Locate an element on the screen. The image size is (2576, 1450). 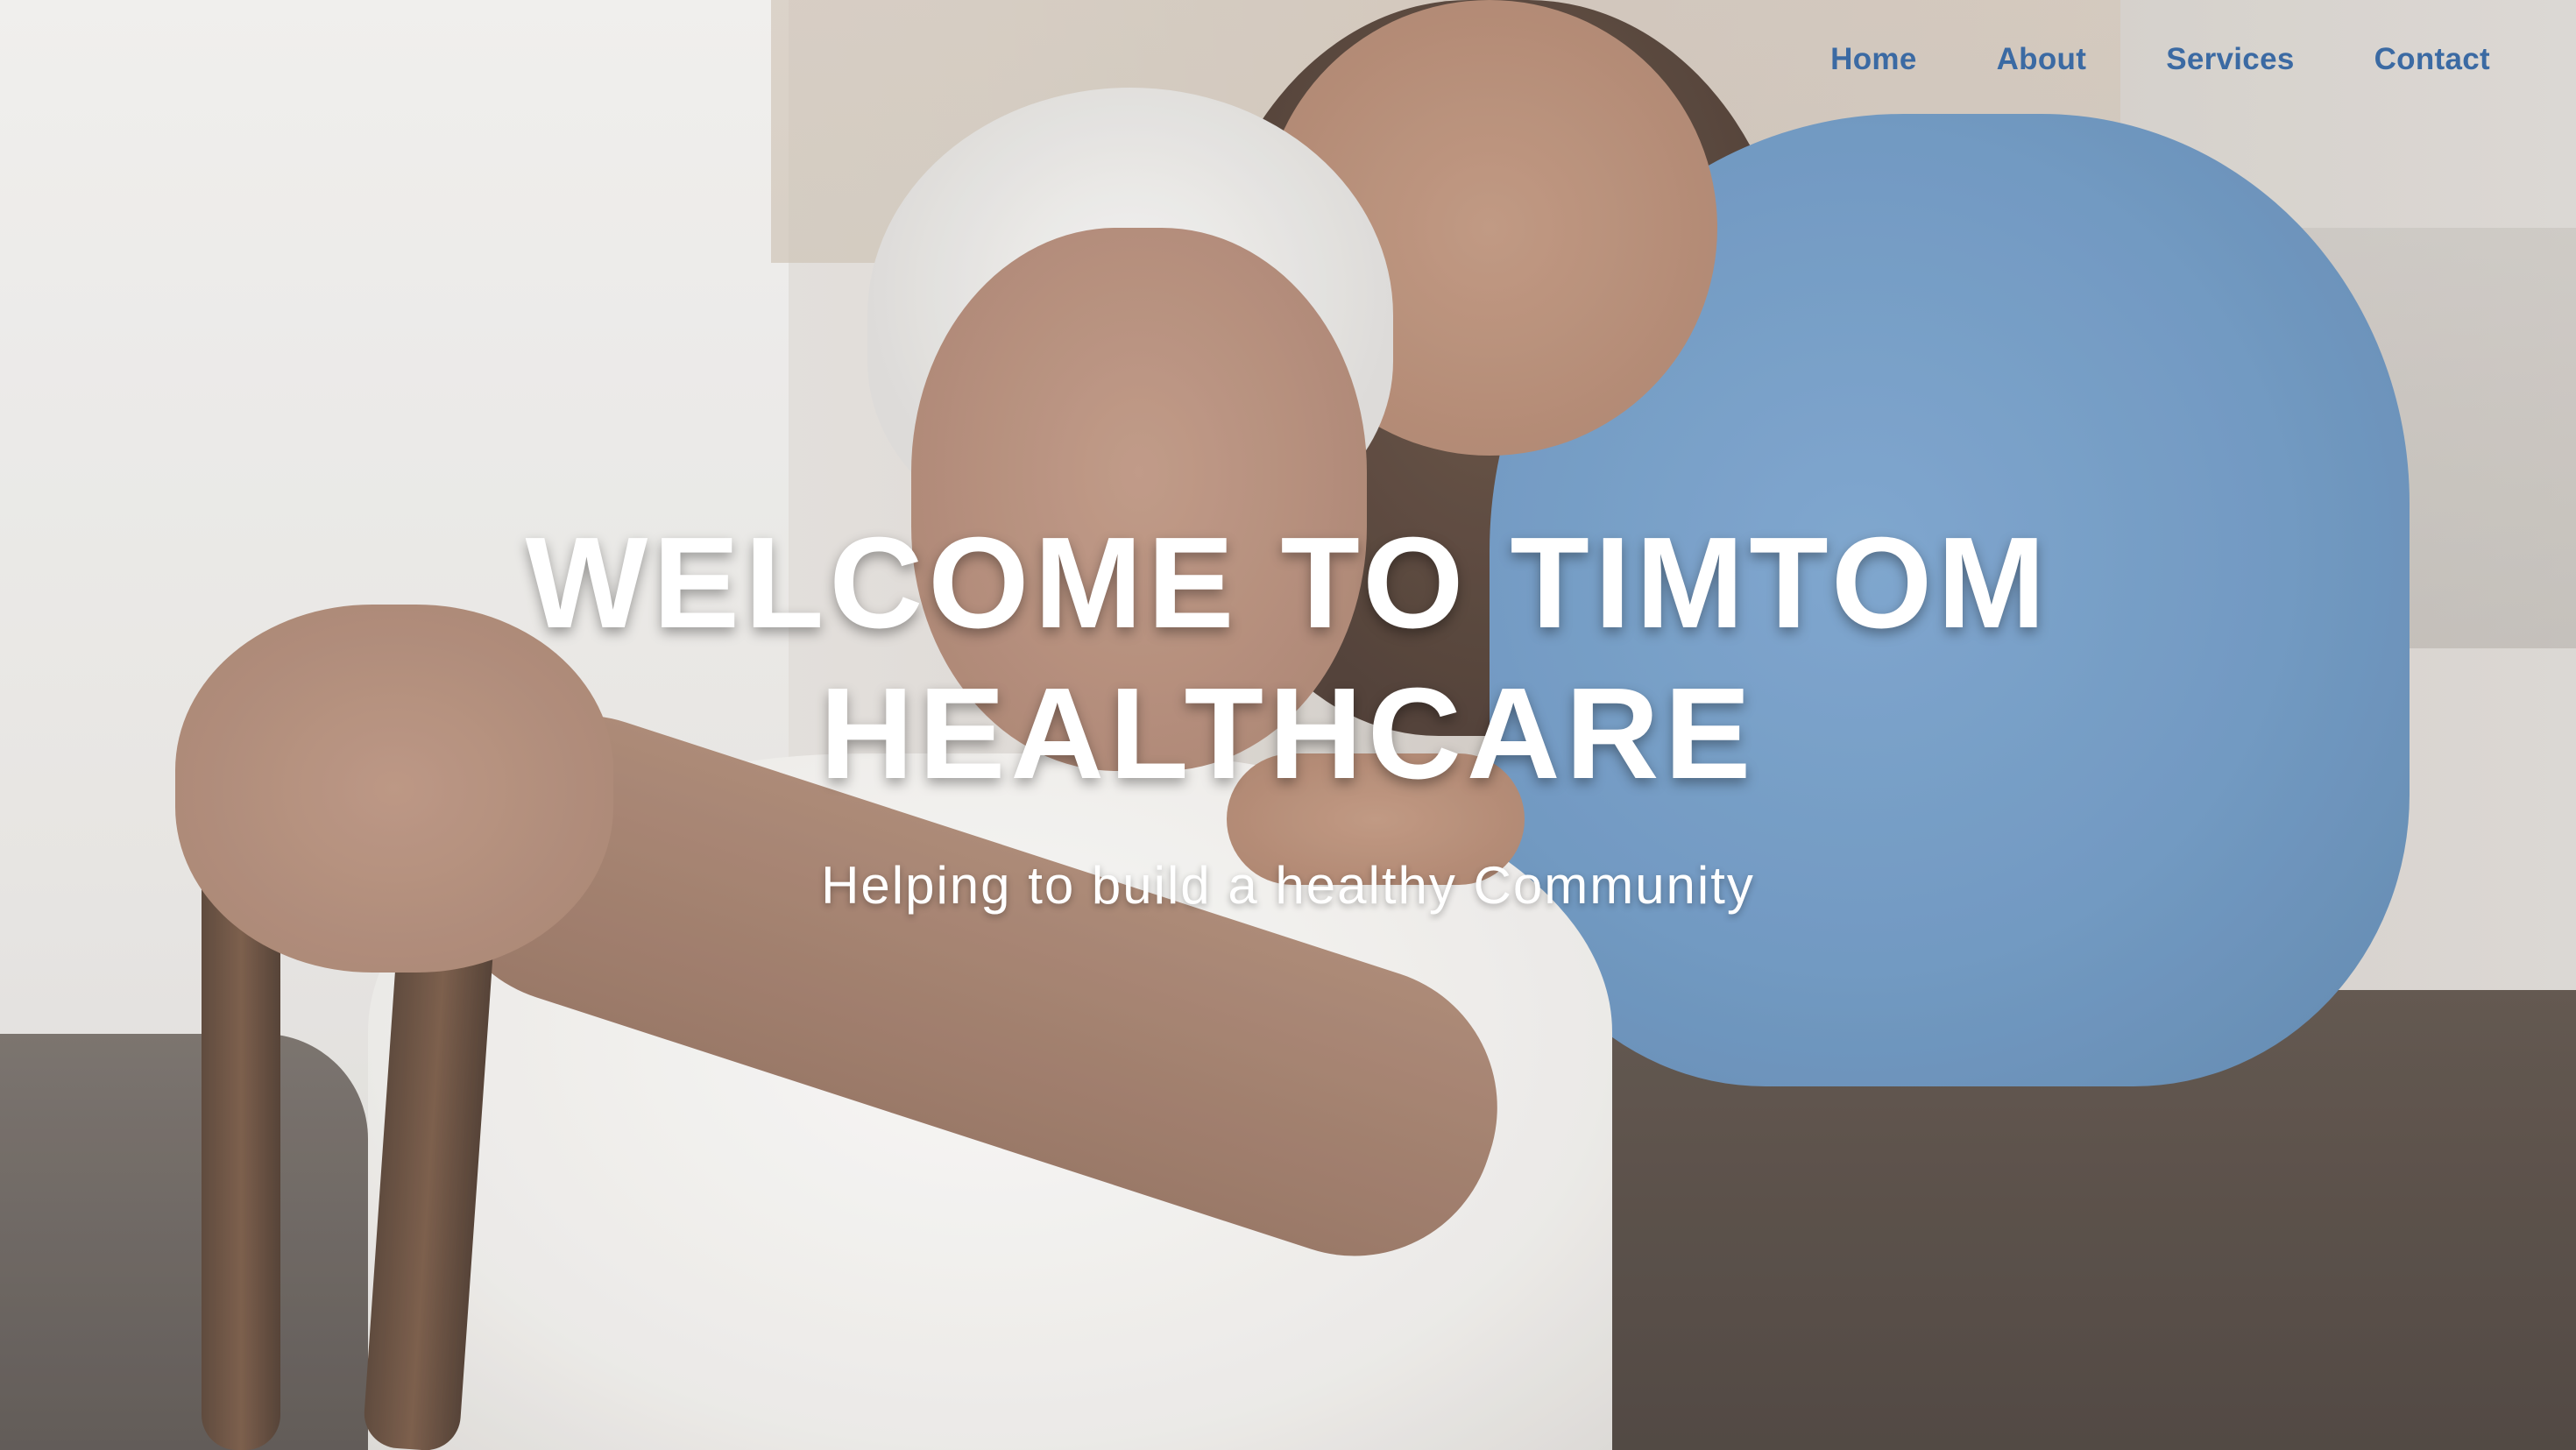
hero-title-line1: WELCOME TO TIMTOM is located at coordinates (1288, 583).